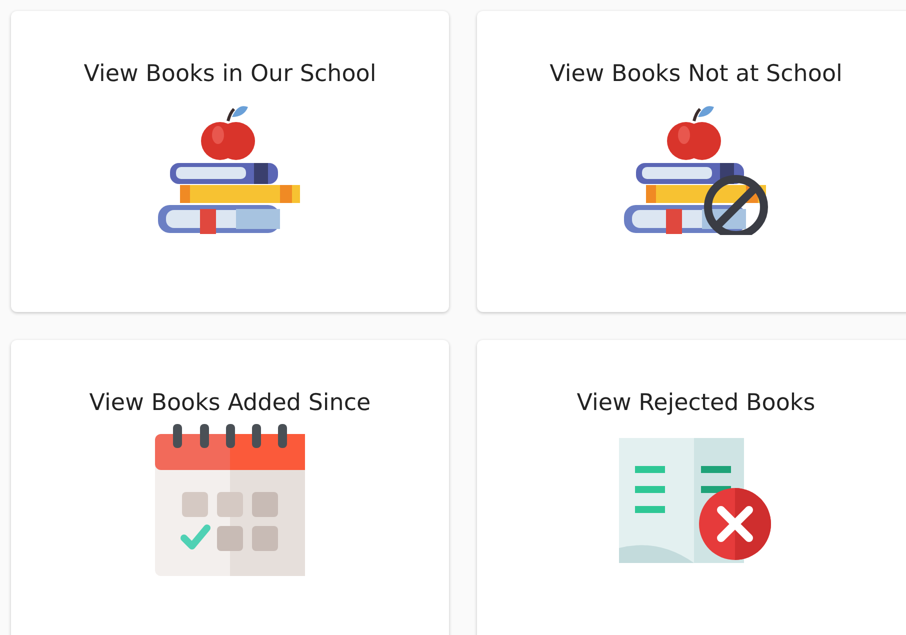 This screenshot has width=906, height=635. What do you see at coordinates (696, 403) in the screenshot?
I see `card-title: View Rejected Books` at bounding box center [696, 403].